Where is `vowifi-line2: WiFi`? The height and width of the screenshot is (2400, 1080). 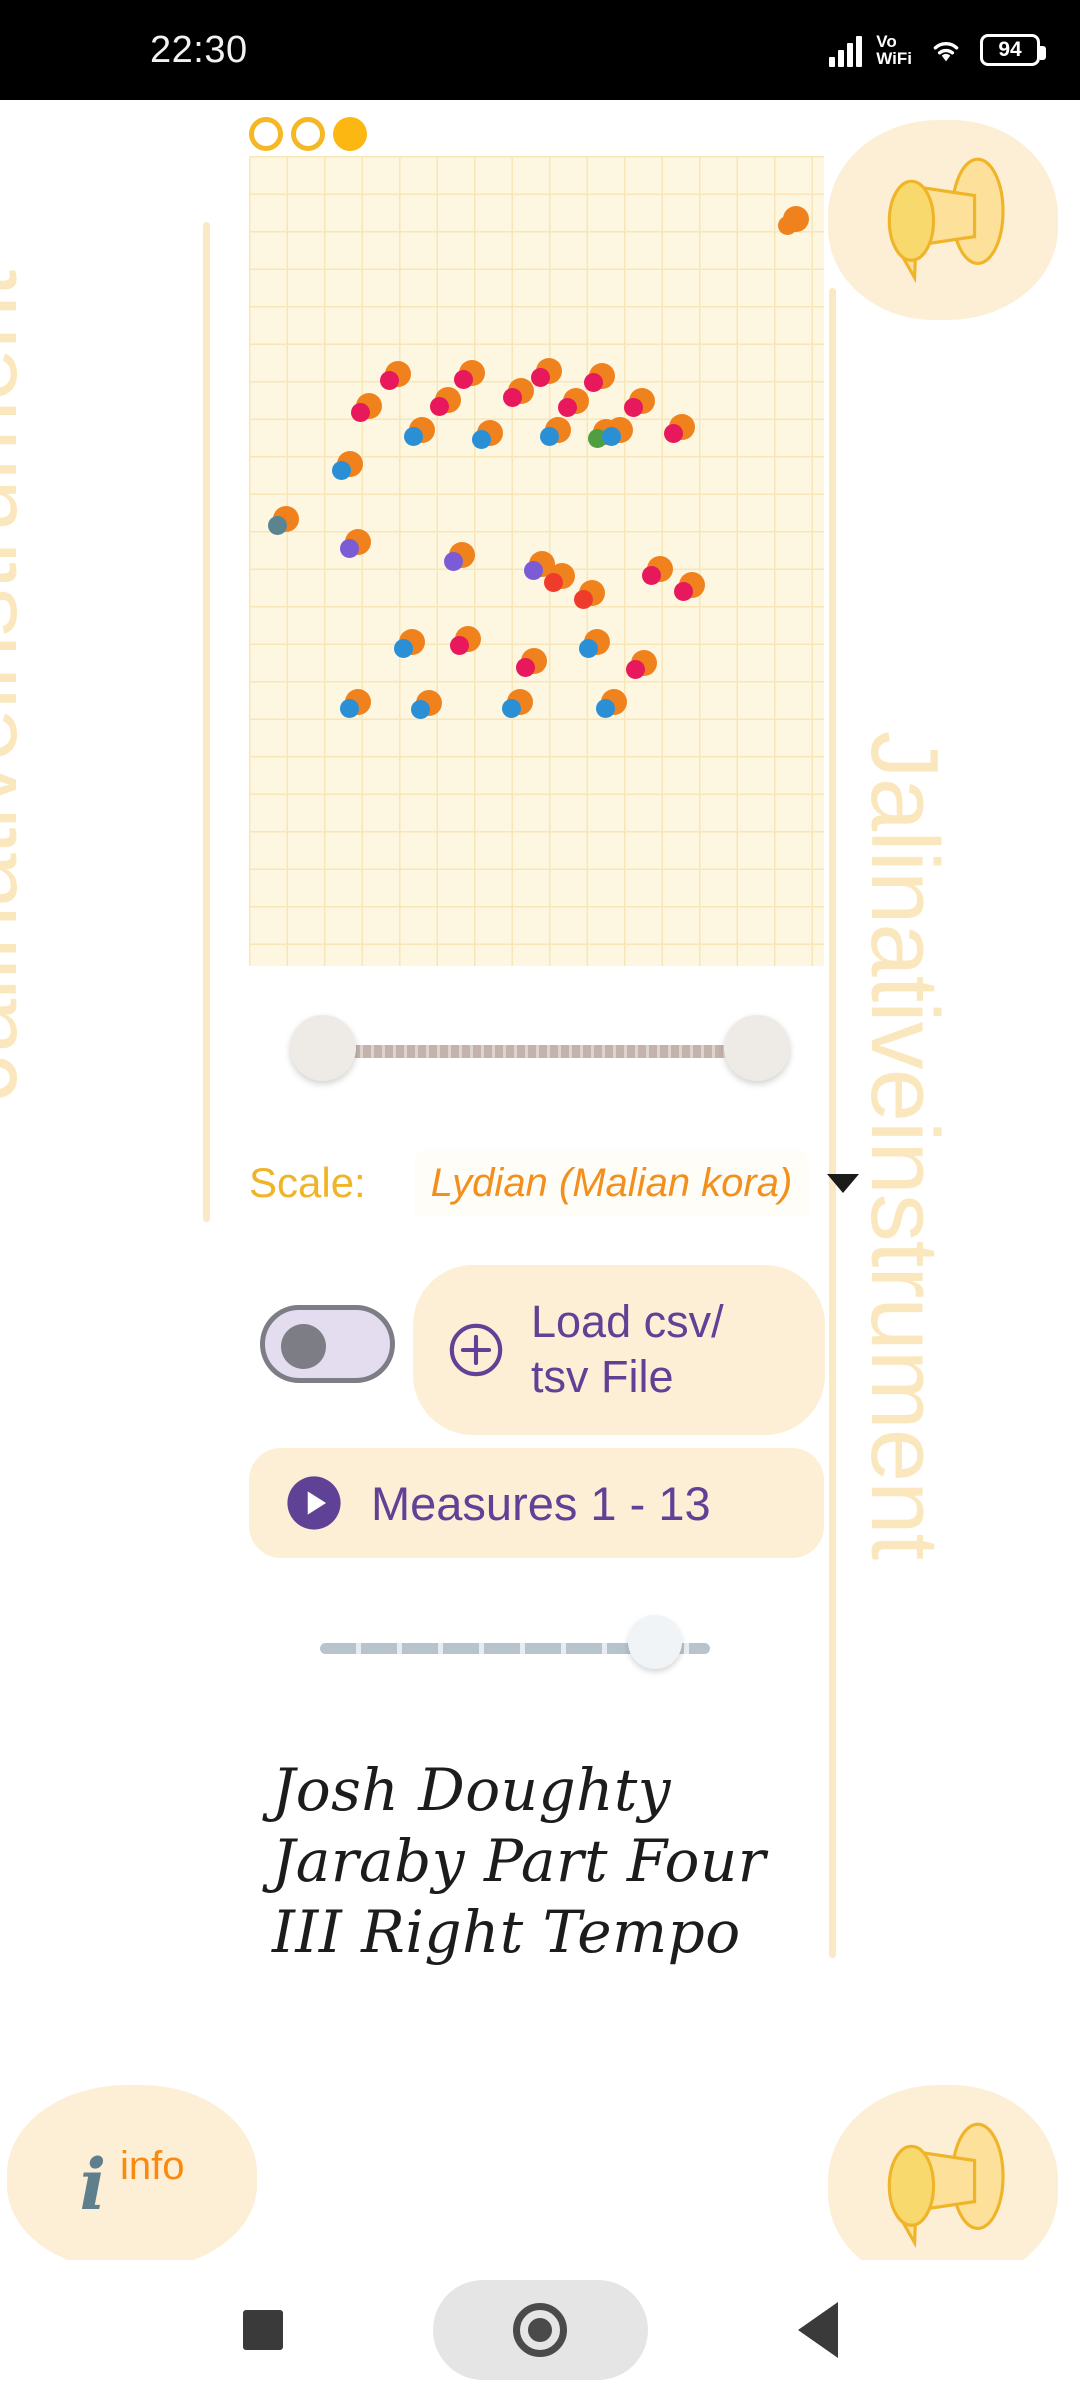
vowifi-line2: WiFi is located at coordinates (894, 58).